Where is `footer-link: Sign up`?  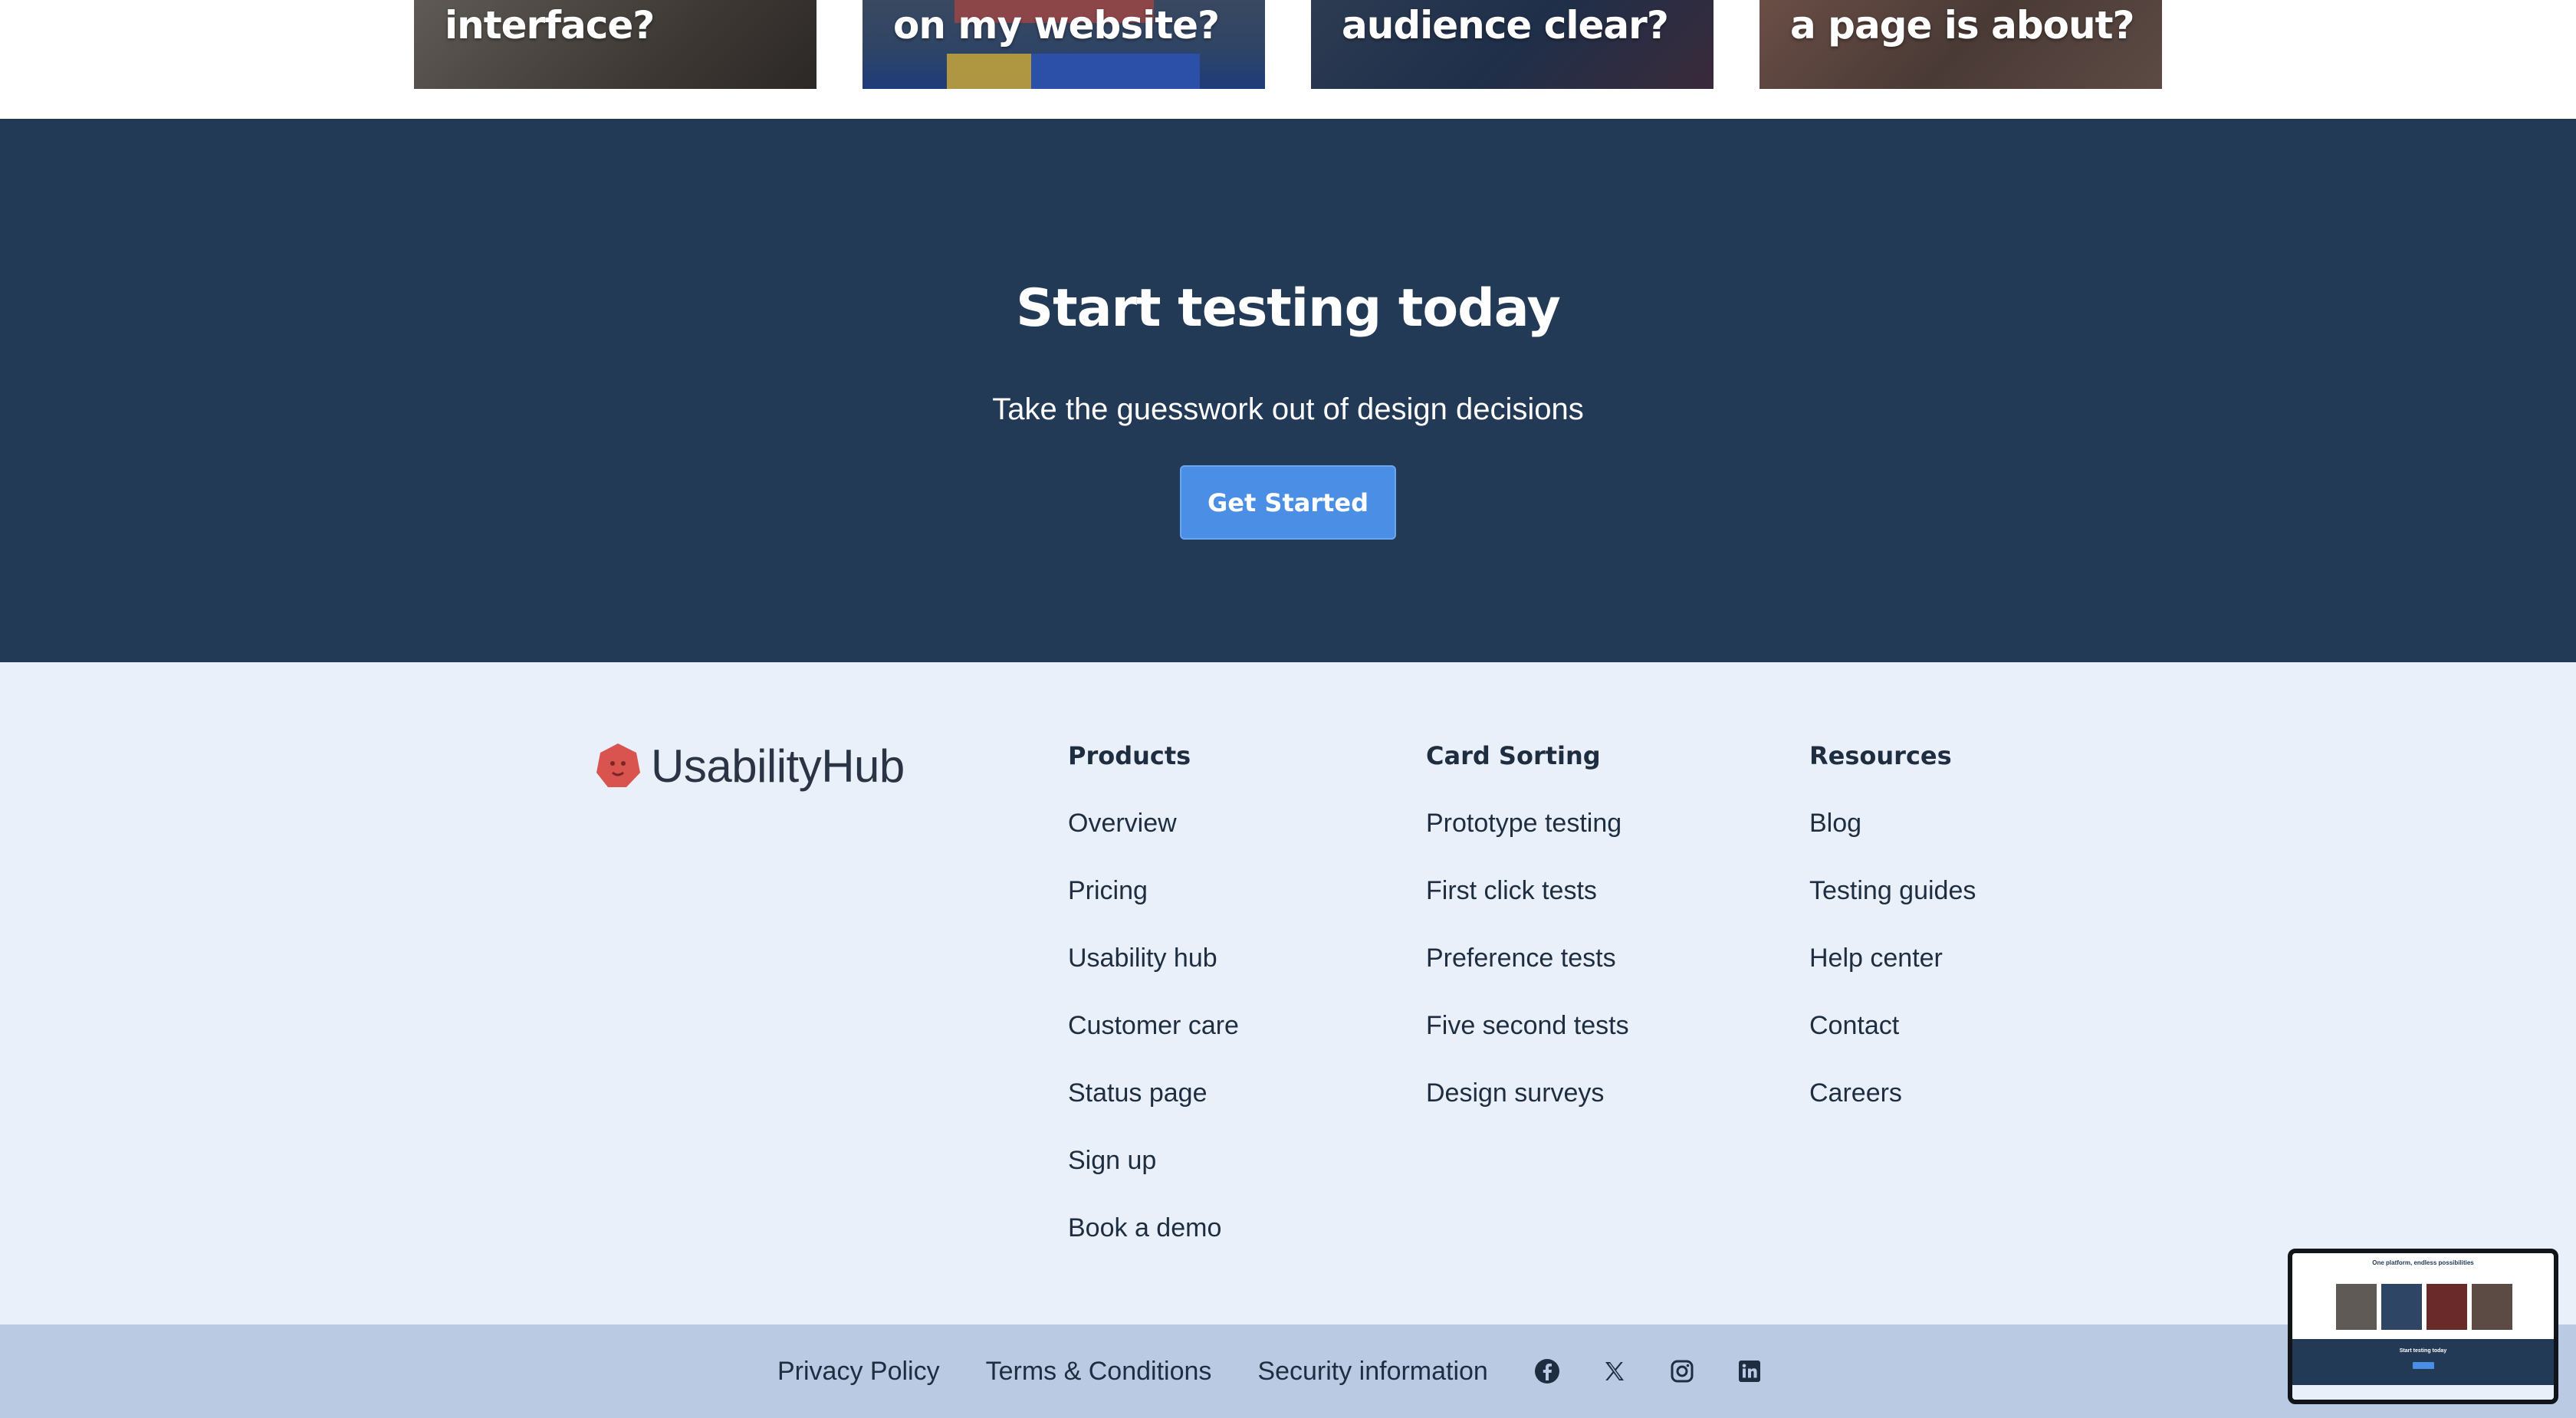 footer-link: Sign up is located at coordinates (1153, 1161).